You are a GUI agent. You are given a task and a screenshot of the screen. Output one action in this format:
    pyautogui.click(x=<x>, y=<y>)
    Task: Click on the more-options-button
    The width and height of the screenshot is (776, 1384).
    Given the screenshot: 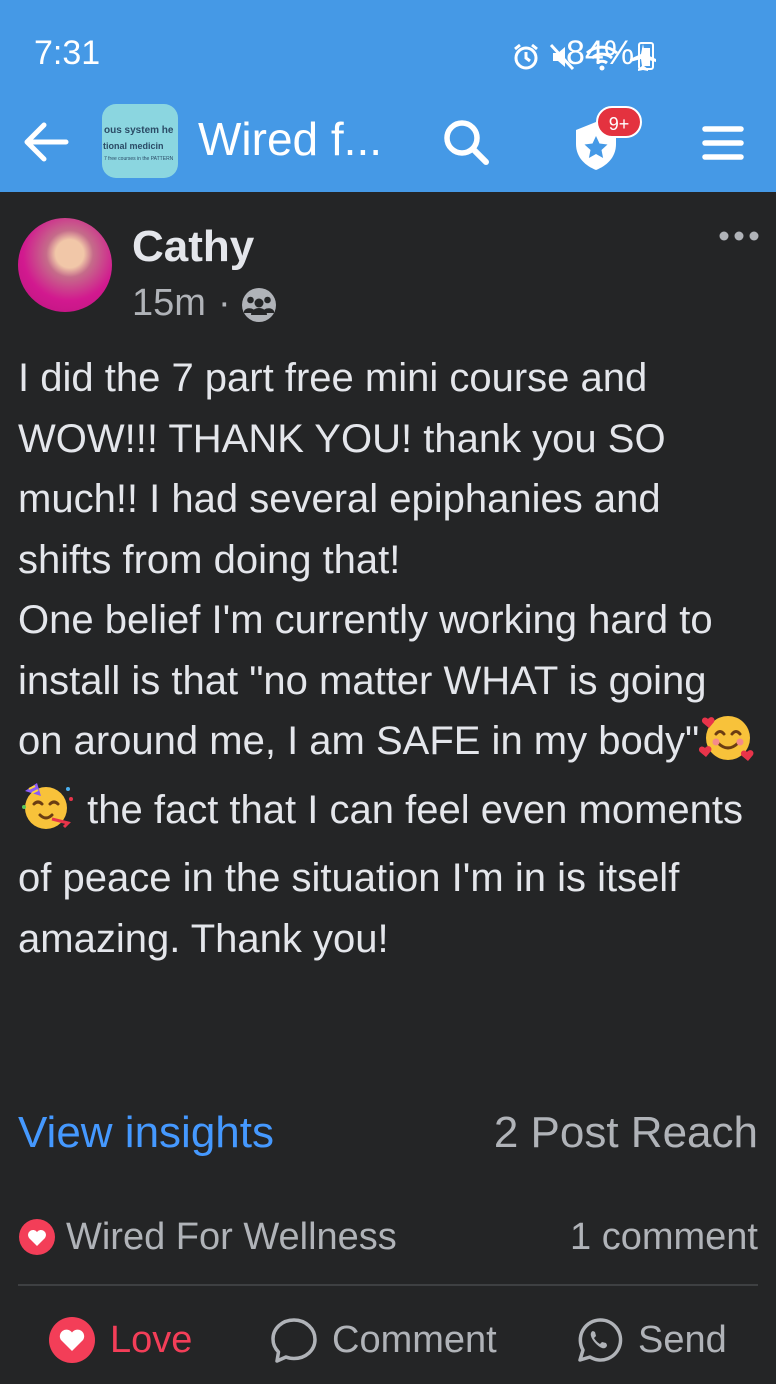 What is the action you would take?
    pyautogui.click(x=739, y=236)
    